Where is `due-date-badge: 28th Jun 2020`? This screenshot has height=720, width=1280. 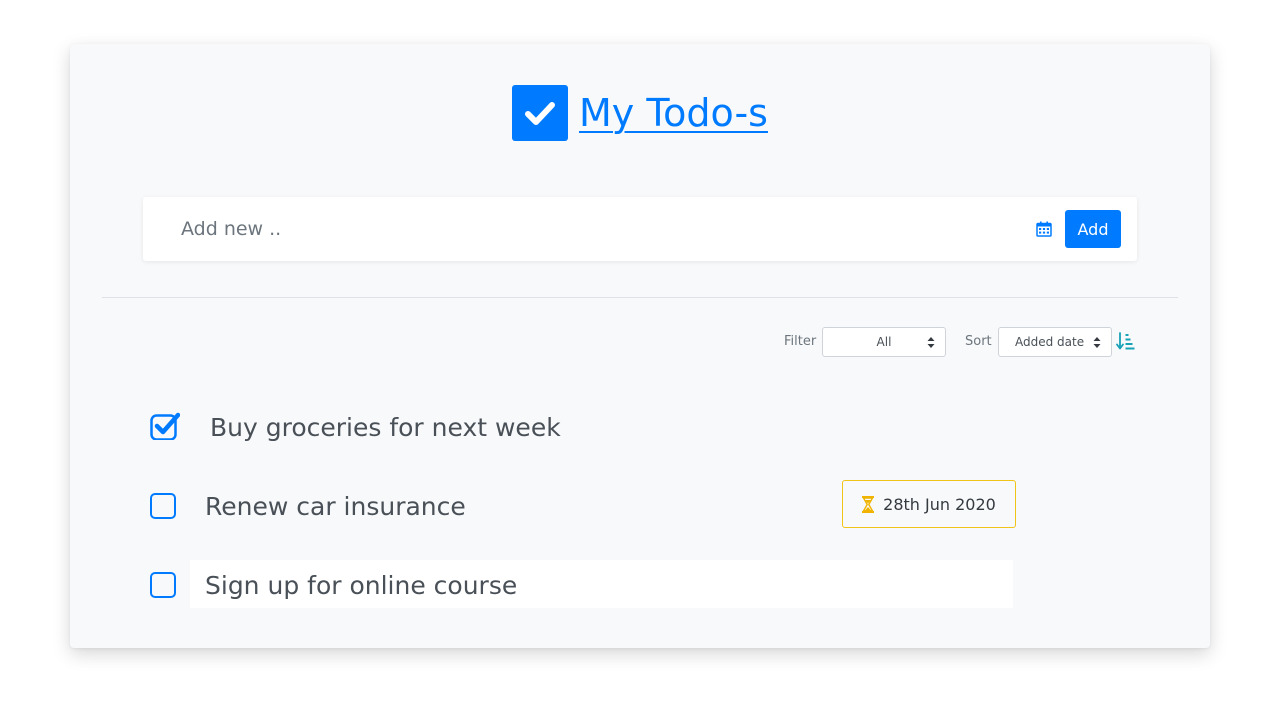
due-date-badge: 28th Jun 2020 is located at coordinates (929, 504).